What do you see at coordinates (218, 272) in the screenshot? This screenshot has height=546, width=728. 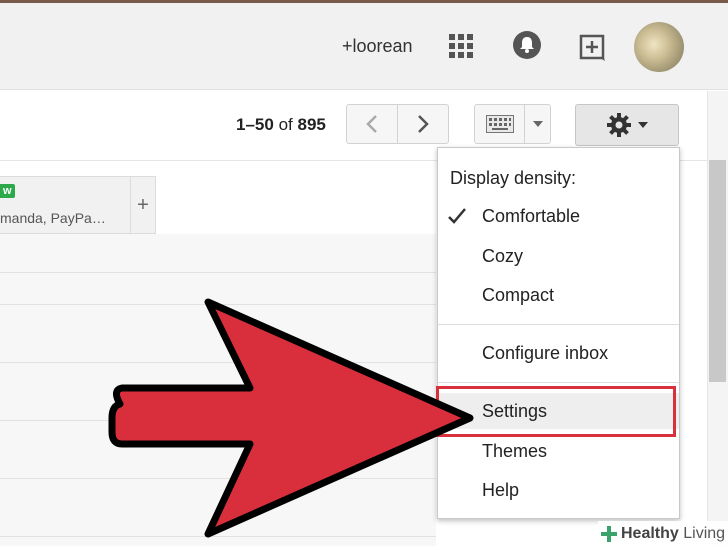 I see `row-divider` at bounding box center [218, 272].